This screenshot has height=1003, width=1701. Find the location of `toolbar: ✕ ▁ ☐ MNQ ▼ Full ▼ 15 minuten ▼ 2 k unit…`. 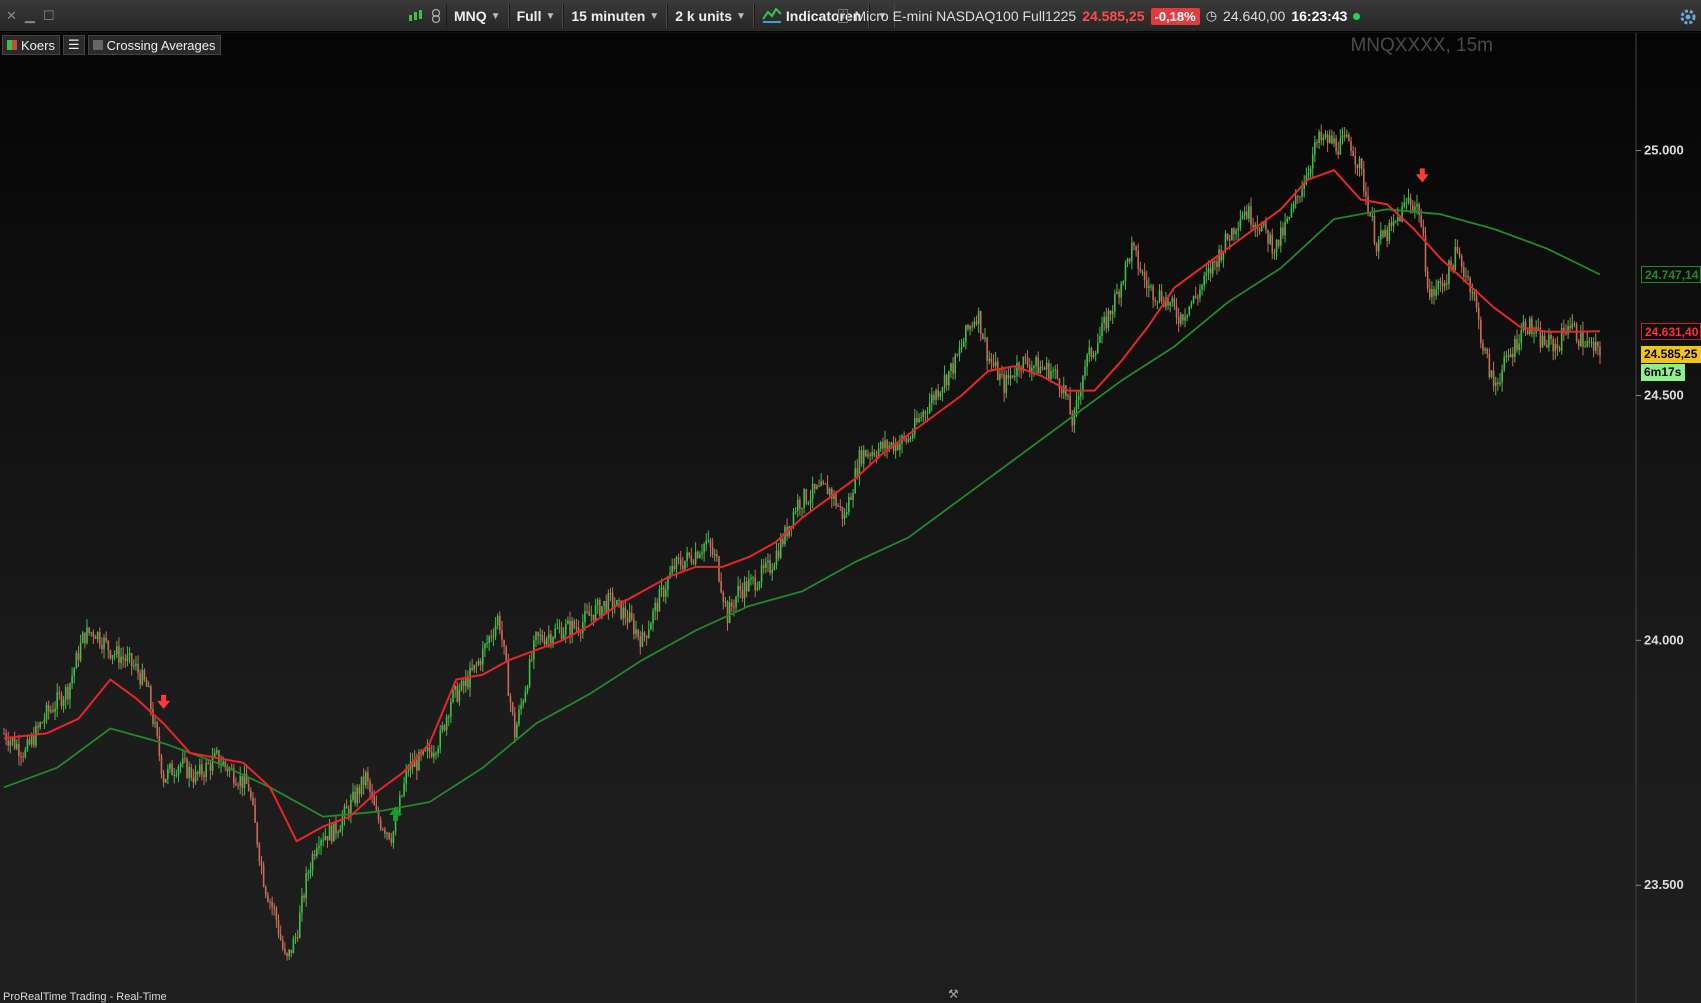

toolbar: ✕ ▁ ☐ MNQ ▼ Full ▼ 15 minuten ▼ 2 k unit… is located at coordinates (850, 16).